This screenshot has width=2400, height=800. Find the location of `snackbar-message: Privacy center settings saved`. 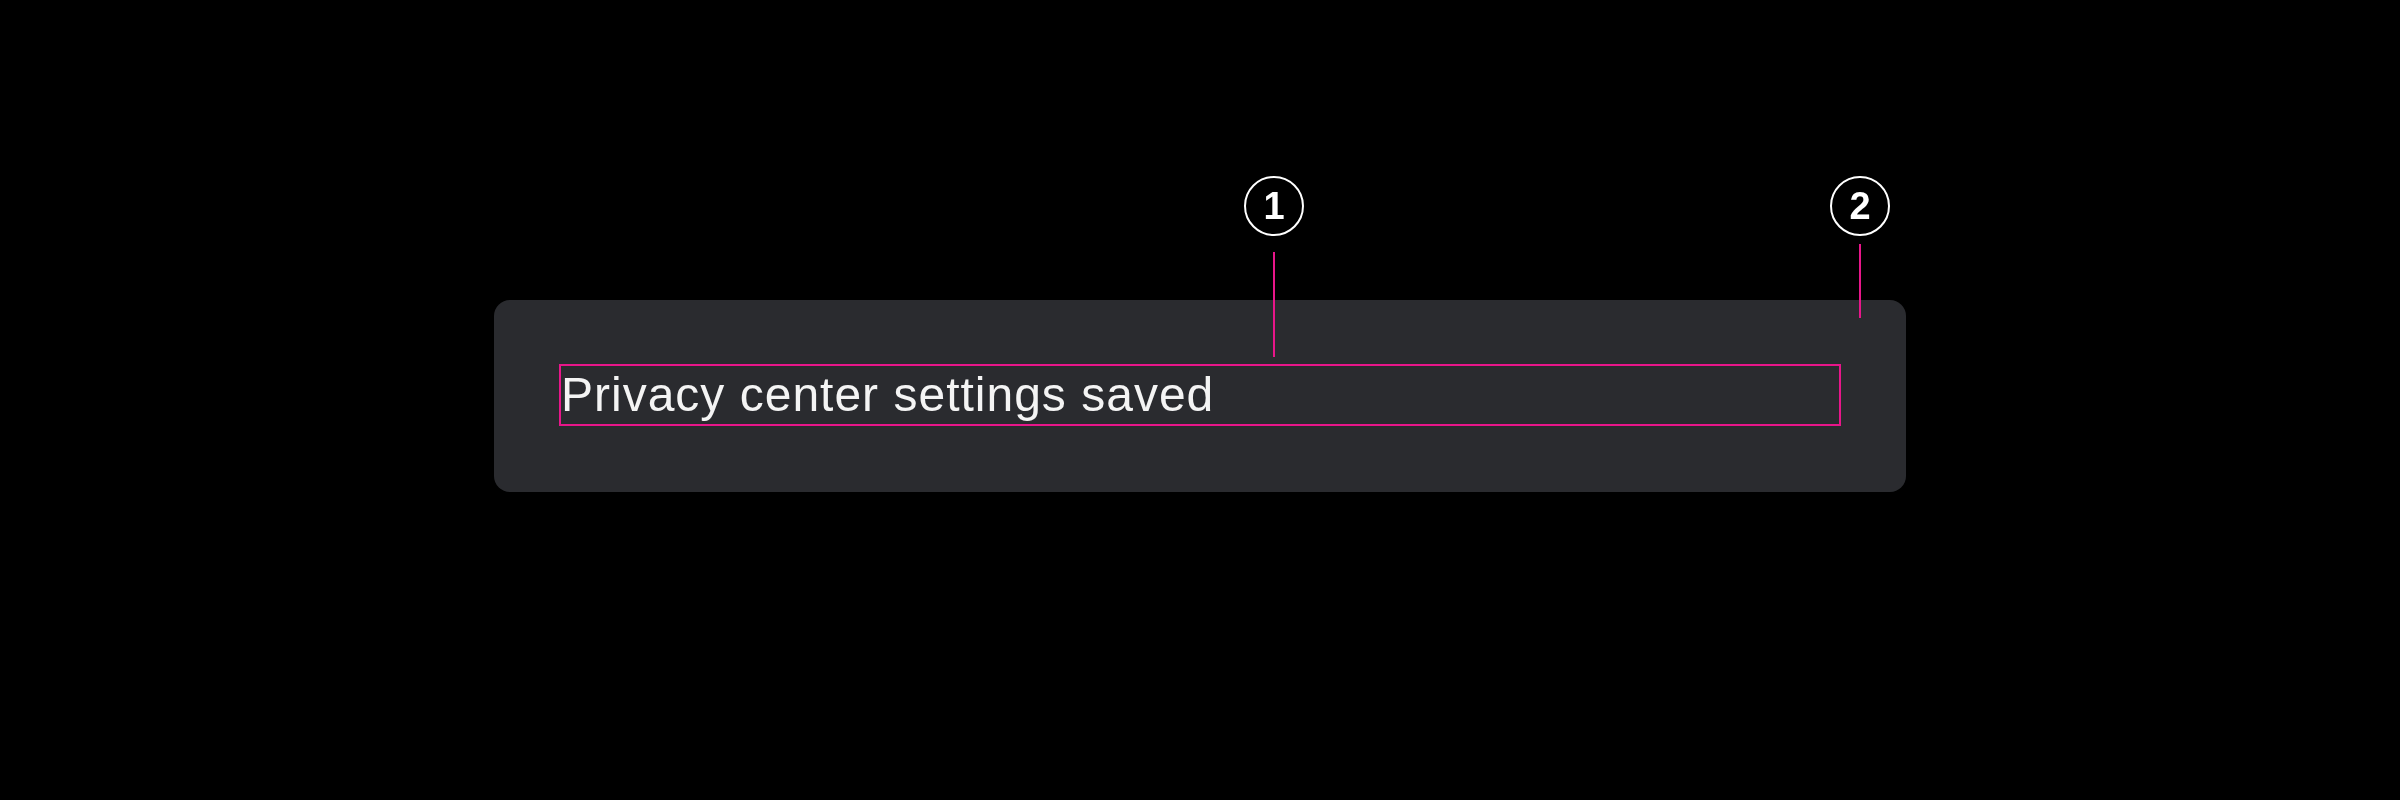

snackbar-message: Privacy center settings saved is located at coordinates (888, 395).